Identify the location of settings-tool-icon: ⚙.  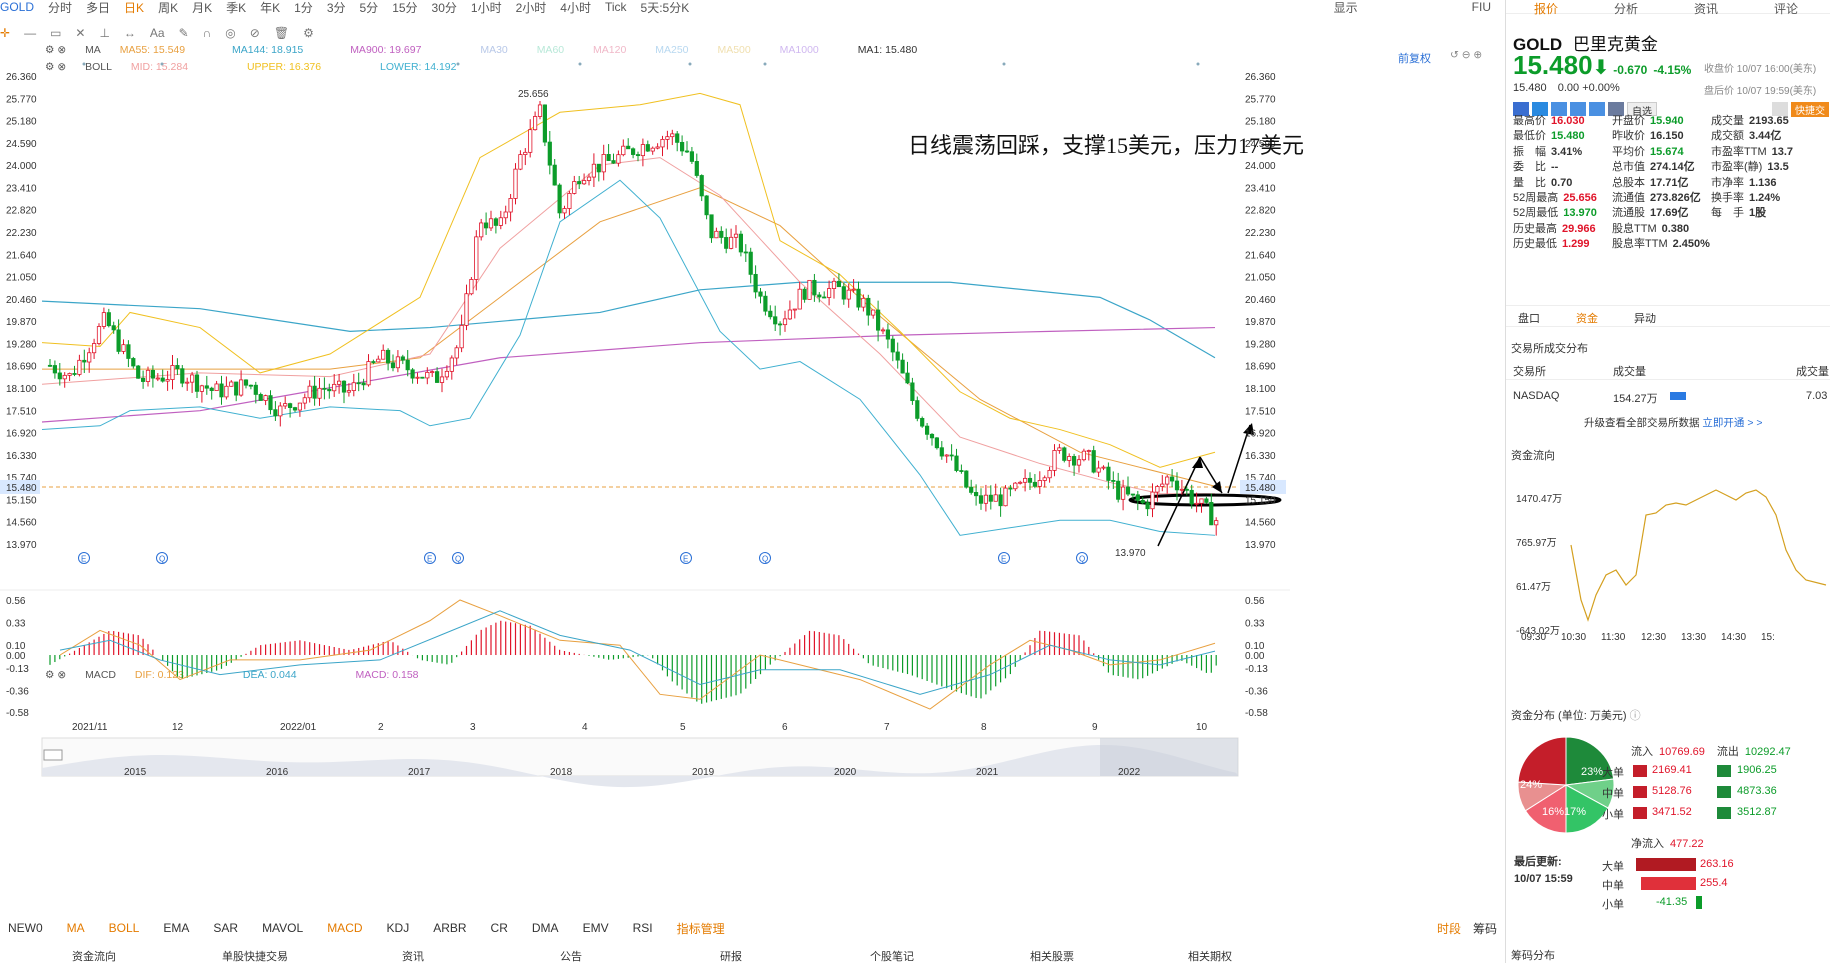
(308, 33).